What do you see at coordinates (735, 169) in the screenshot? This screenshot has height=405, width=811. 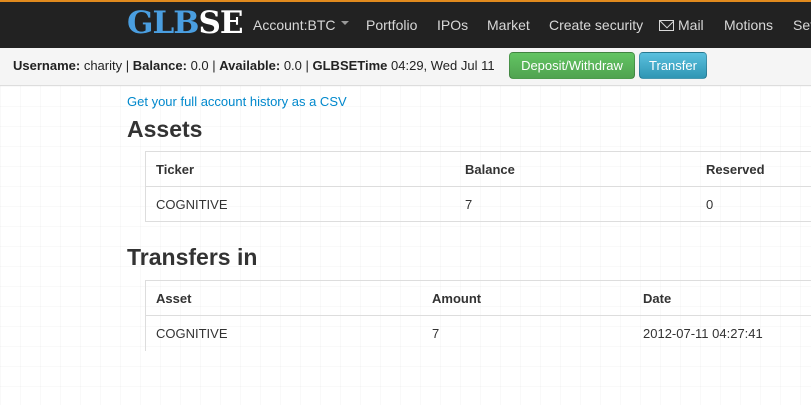 I see `column-header: Reserved` at bounding box center [735, 169].